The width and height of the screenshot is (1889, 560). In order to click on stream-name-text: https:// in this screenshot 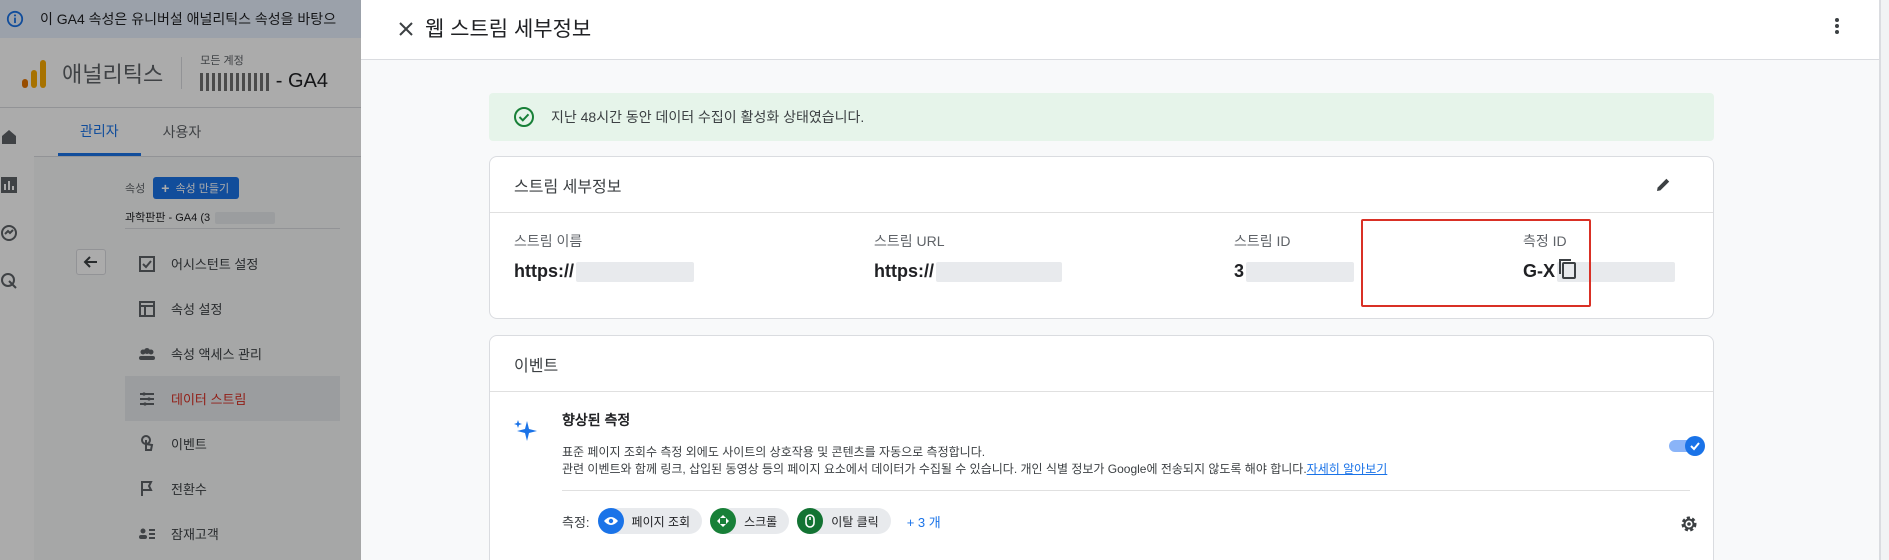, I will do `click(544, 271)`.